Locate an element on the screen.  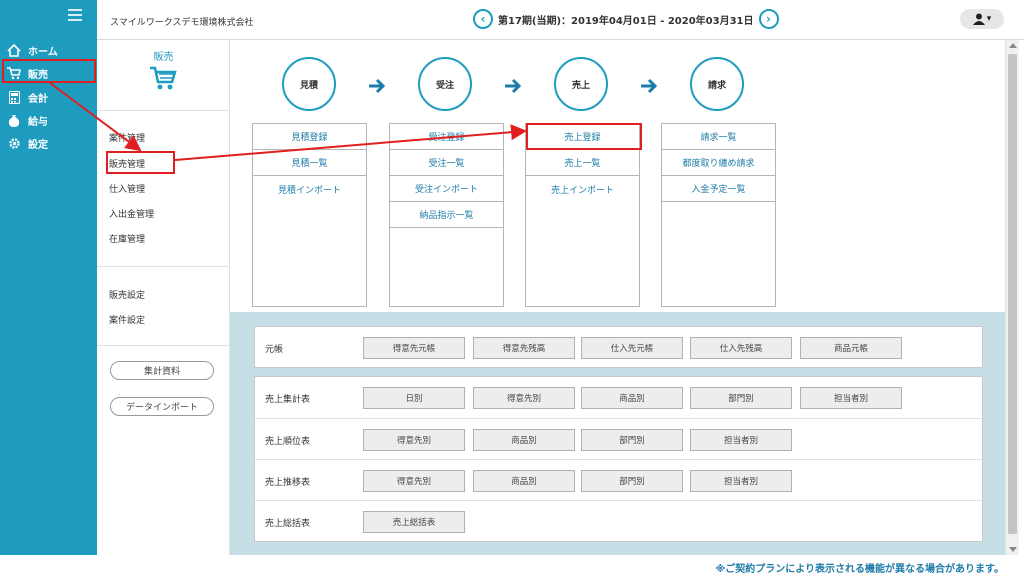
report-label: 売上順位表 is located at coordinates (288, 442).